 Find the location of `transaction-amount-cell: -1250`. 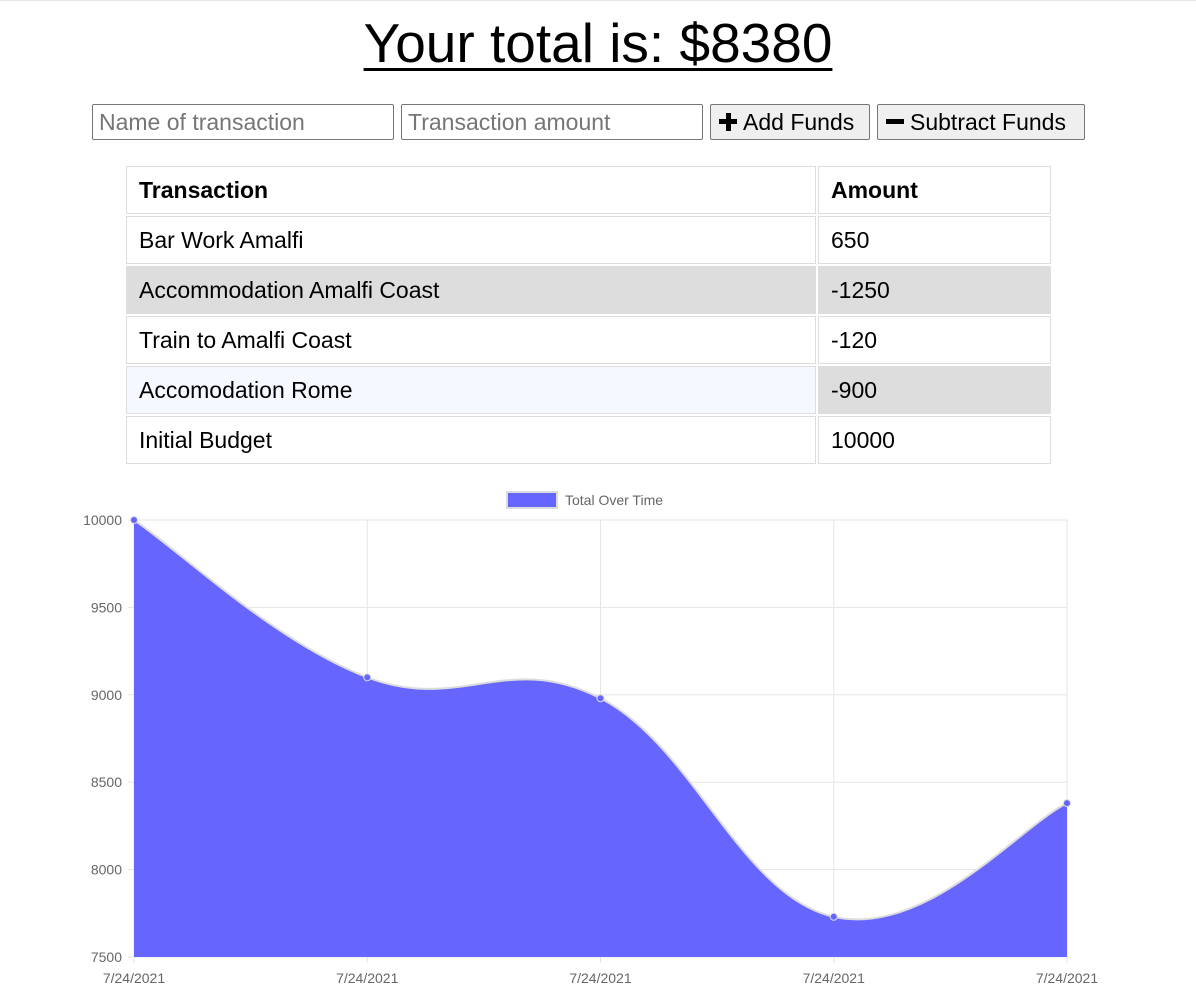

transaction-amount-cell: -1250 is located at coordinates (934, 290).